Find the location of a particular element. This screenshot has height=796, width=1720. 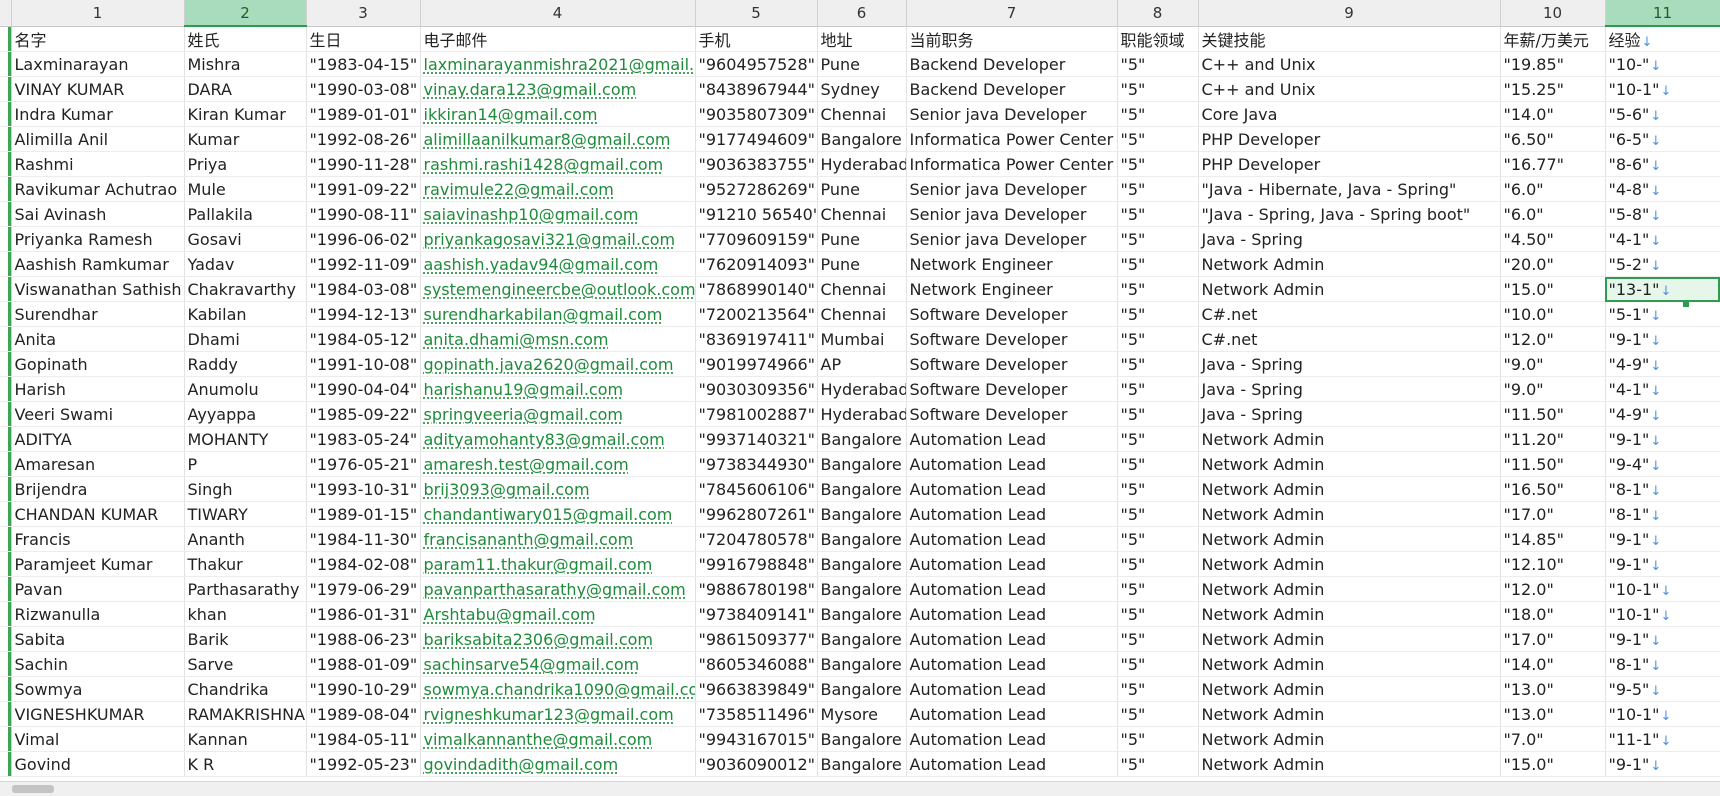

cell-r22-c2: Parthasarathy is located at coordinates (245, 589).